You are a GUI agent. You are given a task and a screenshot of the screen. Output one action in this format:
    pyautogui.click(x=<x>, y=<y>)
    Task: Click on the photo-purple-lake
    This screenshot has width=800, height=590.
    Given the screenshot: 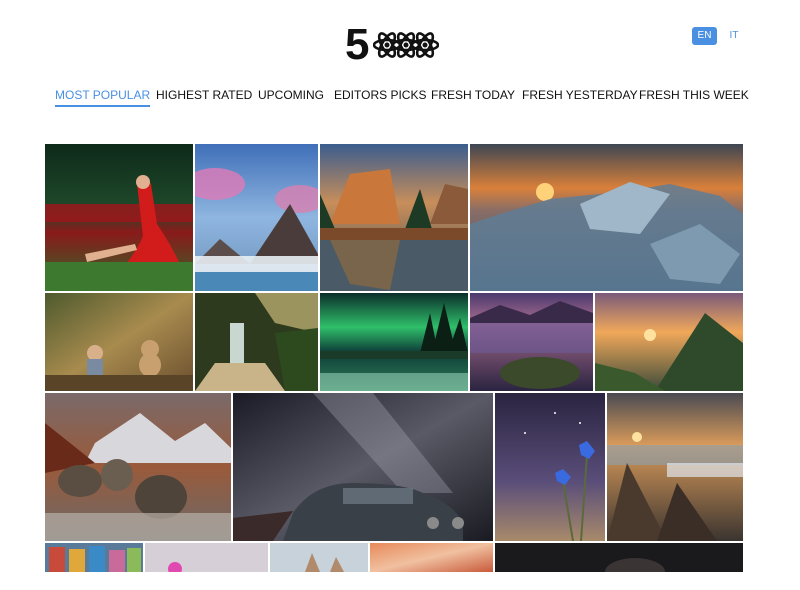 What is the action you would take?
    pyautogui.click(x=531, y=342)
    